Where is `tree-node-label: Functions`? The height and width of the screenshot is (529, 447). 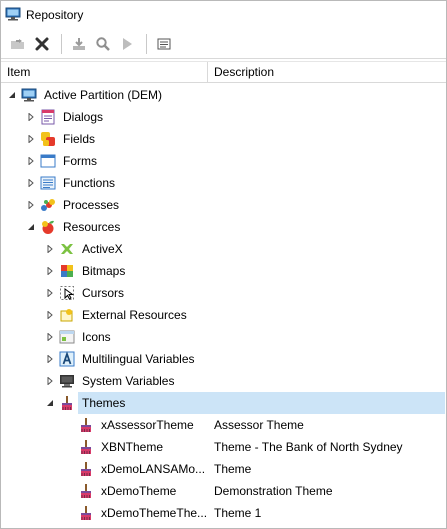 tree-node-label: Functions is located at coordinates (89, 183).